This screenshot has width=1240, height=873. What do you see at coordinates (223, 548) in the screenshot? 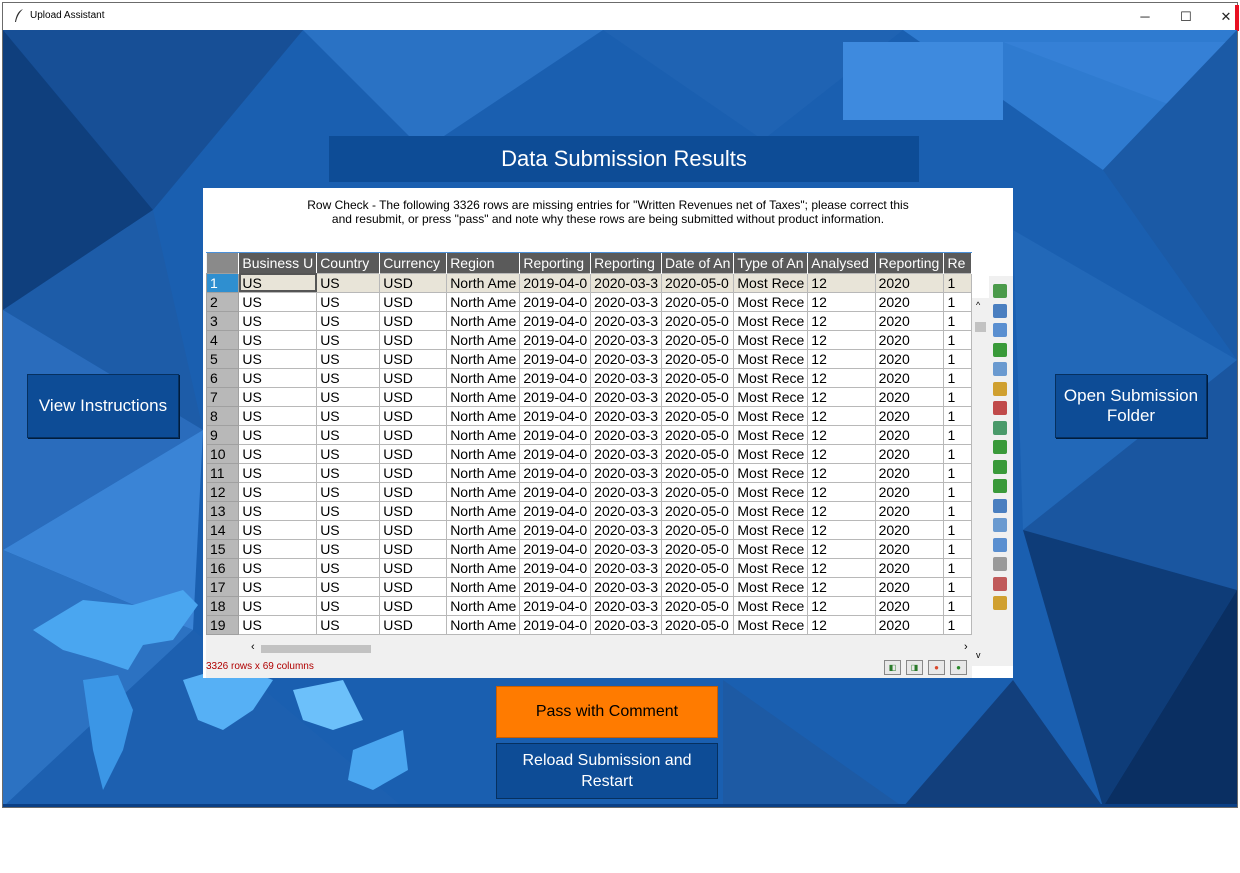
I see `row-number: 15` at bounding box center [223, 548].